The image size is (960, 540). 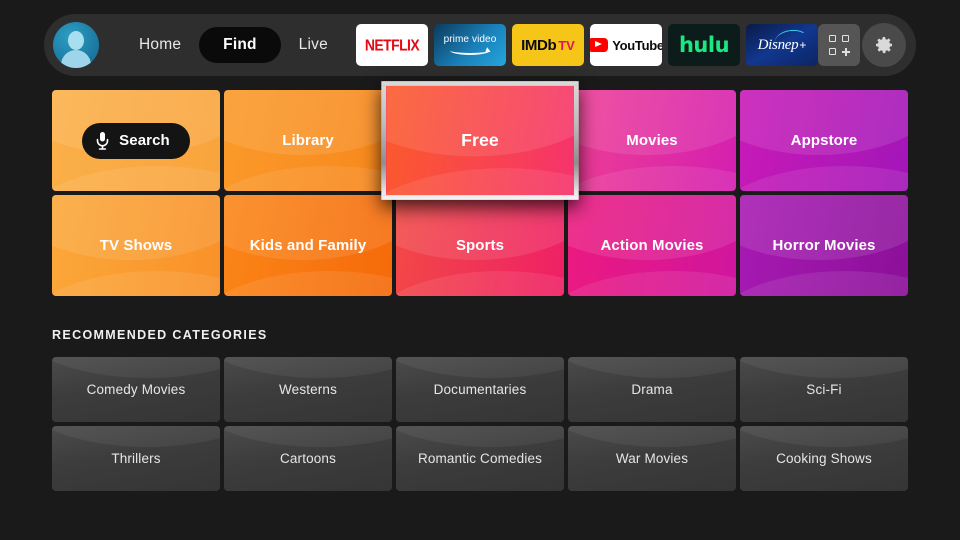 I want to click on tile-horror-movies: Horror Movies, so click(x=824, y=245).